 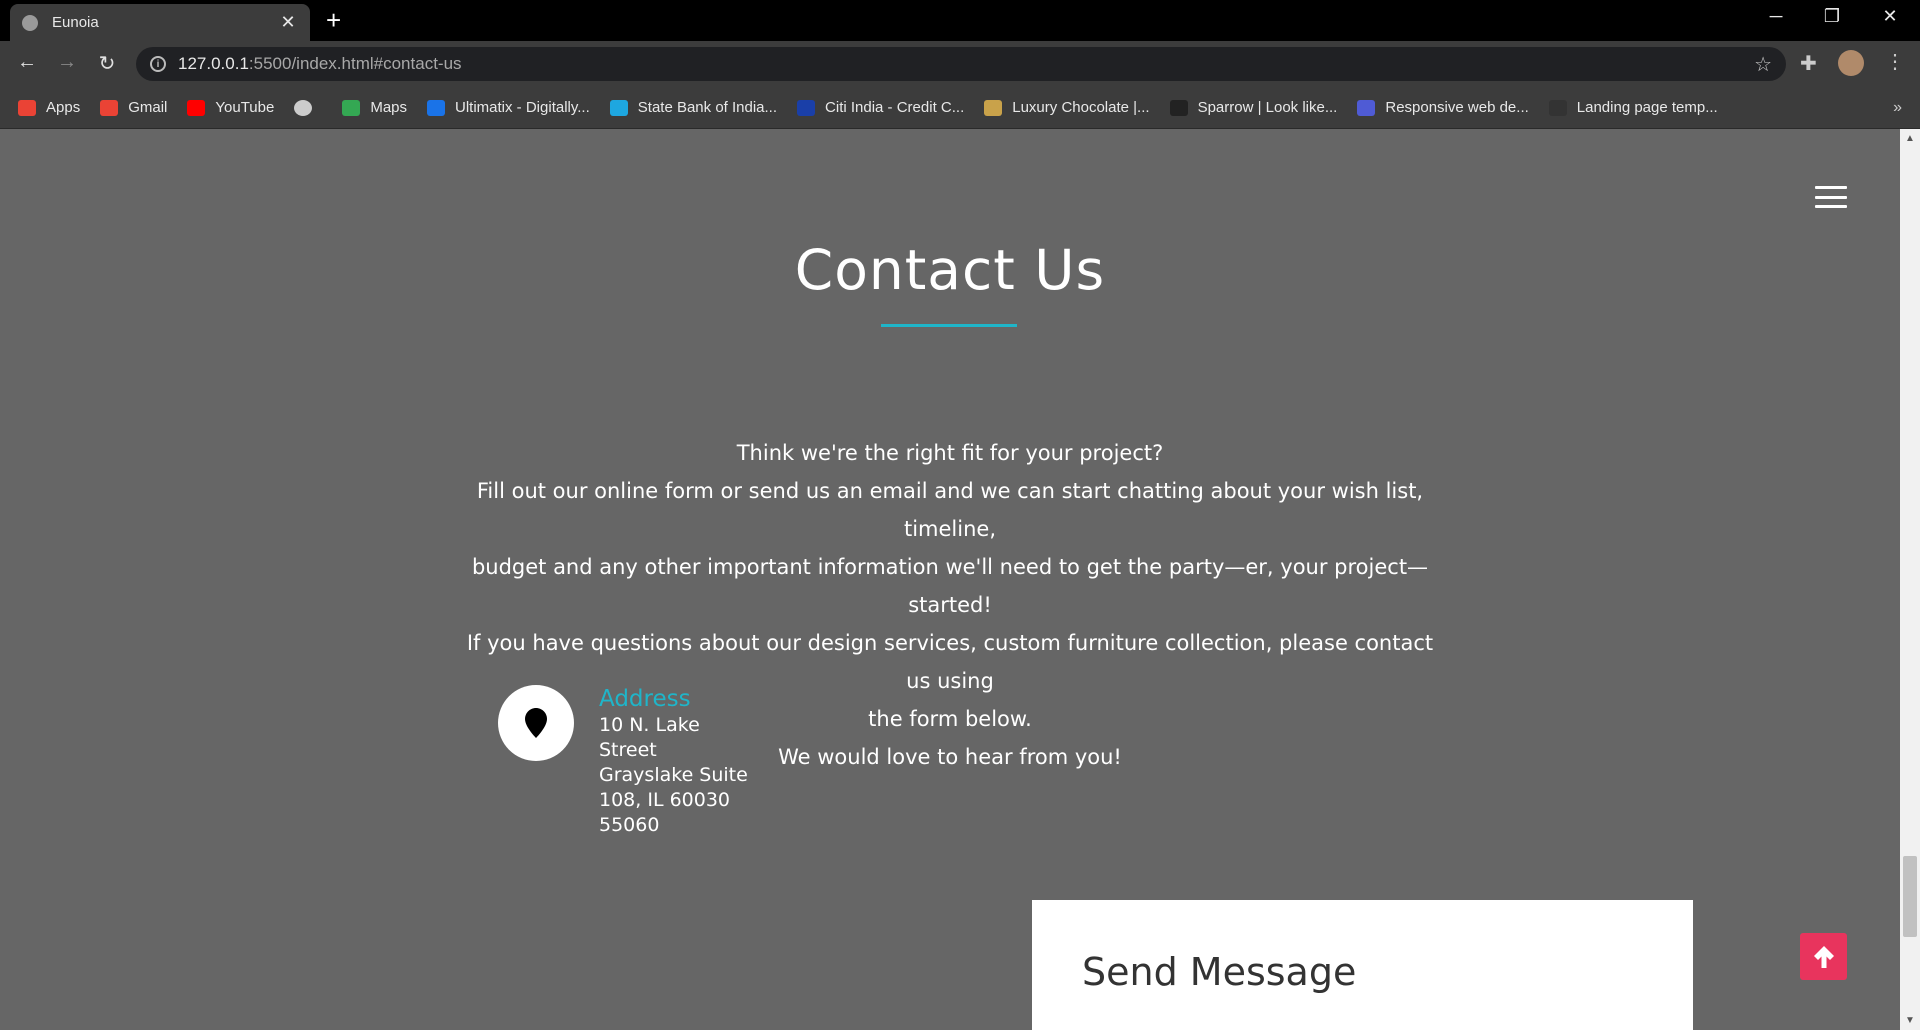 I want to click on forward-icon: →, so click(x=67, y=62).